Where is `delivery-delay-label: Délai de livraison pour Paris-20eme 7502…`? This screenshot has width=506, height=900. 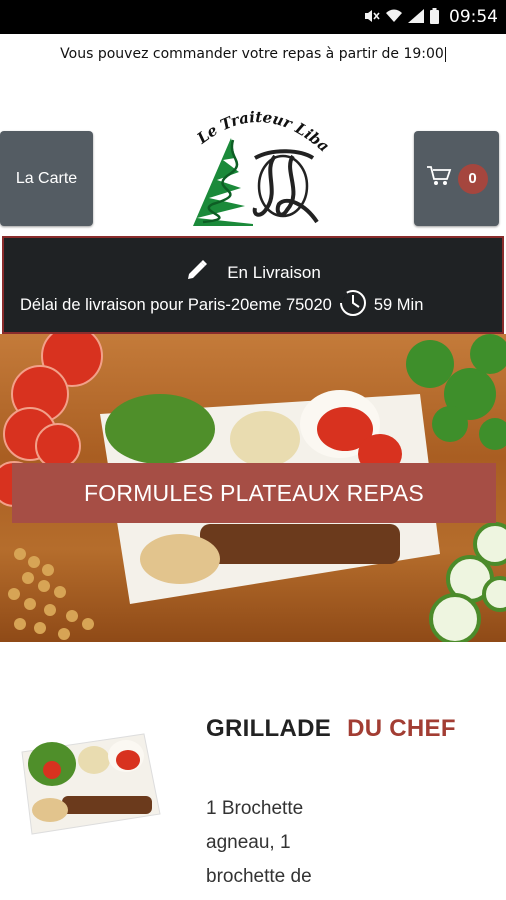
delivery-delay-label: Délai de livraison pour Paris-20eme 7502… is located at coordinates (176, 305).